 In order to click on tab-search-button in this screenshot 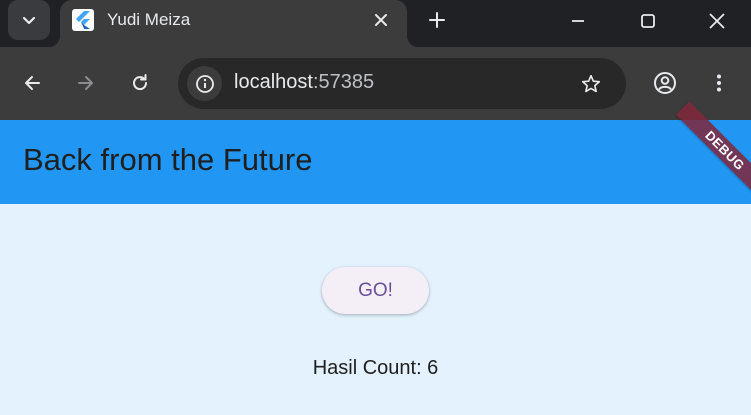, I will do `click(29, 20)`.